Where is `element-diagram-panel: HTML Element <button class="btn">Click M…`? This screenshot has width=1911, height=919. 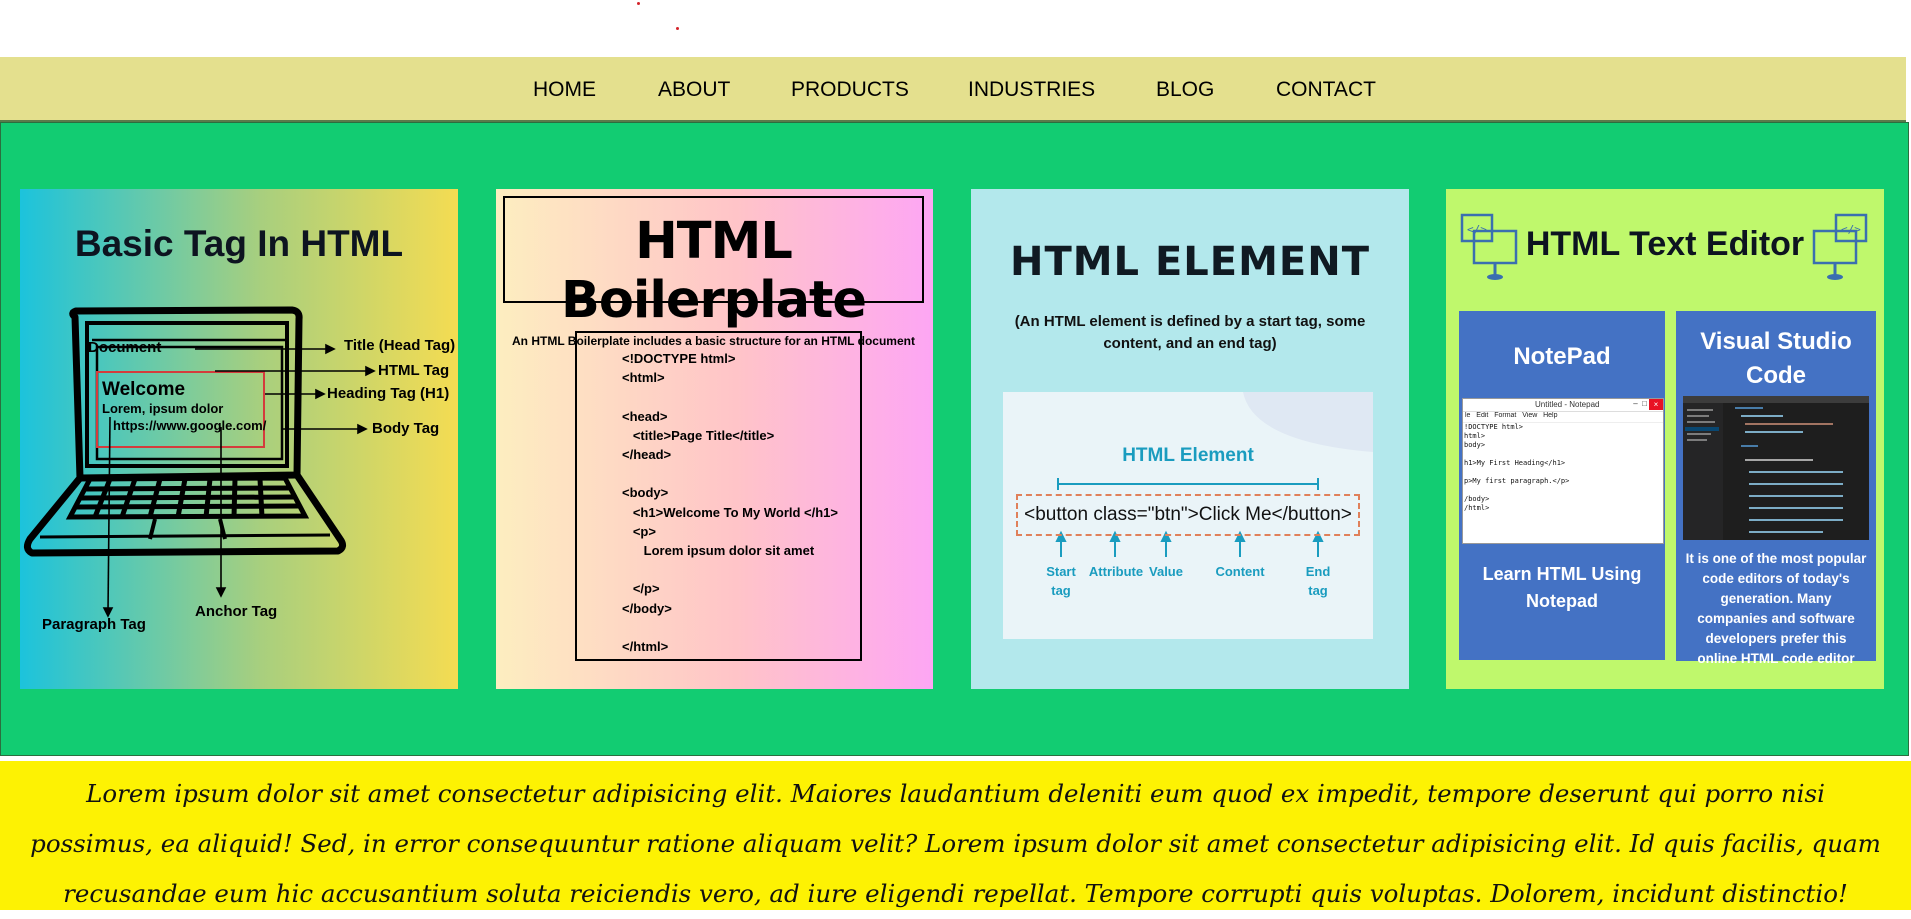
element-diagram-panel: HTML Element <button class="btn">Click M… is located at coordinates (1188, 515).